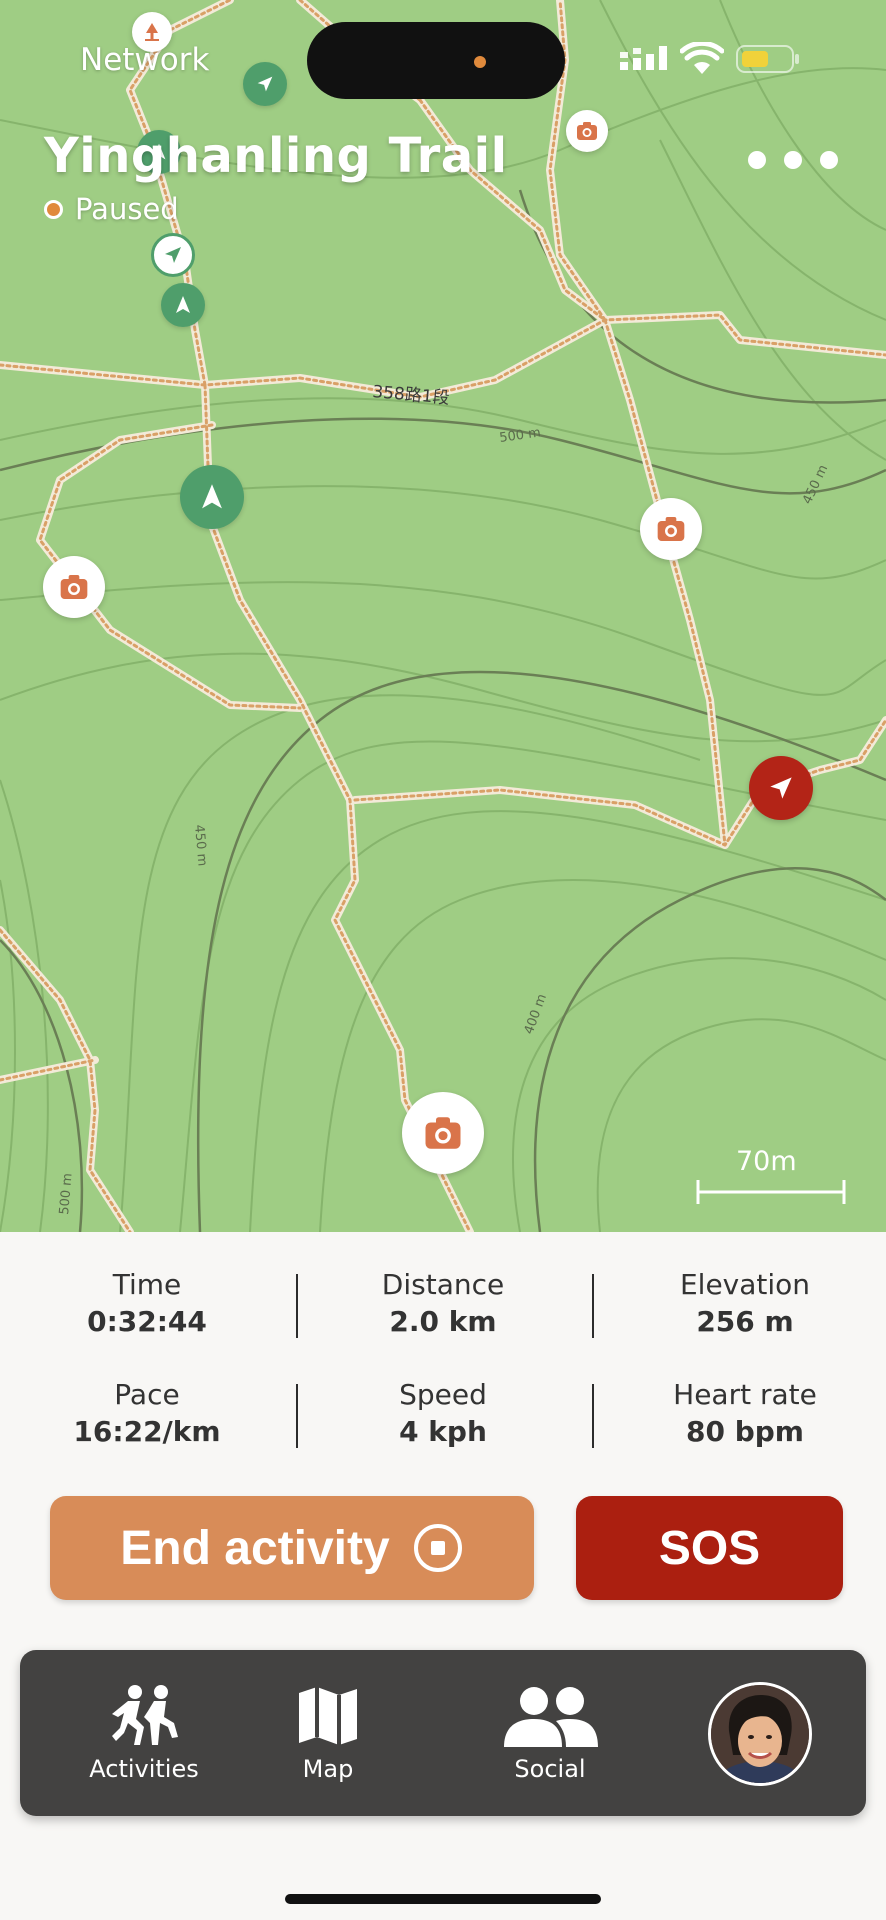 The height and width of the screenshot is (1920, 886). I want to click on signal-bars-icon, so click(643, 58).